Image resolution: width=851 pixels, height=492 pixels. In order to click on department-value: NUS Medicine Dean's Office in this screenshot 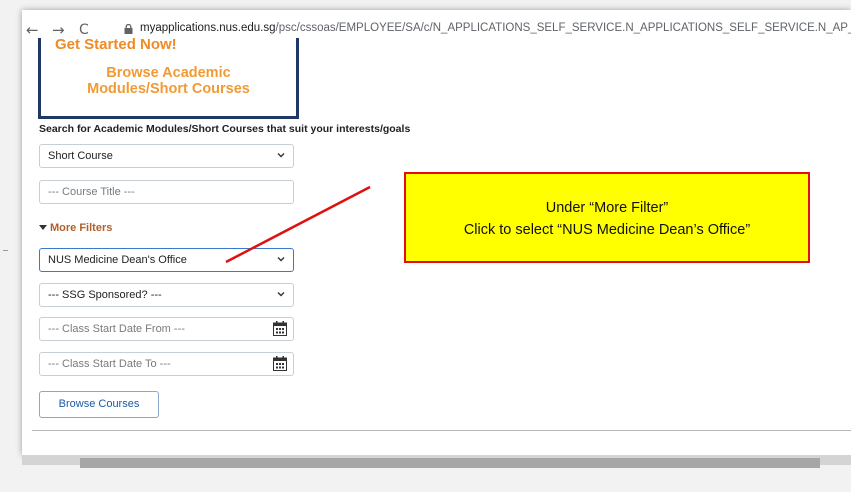, I will do `click(117, 260)`.